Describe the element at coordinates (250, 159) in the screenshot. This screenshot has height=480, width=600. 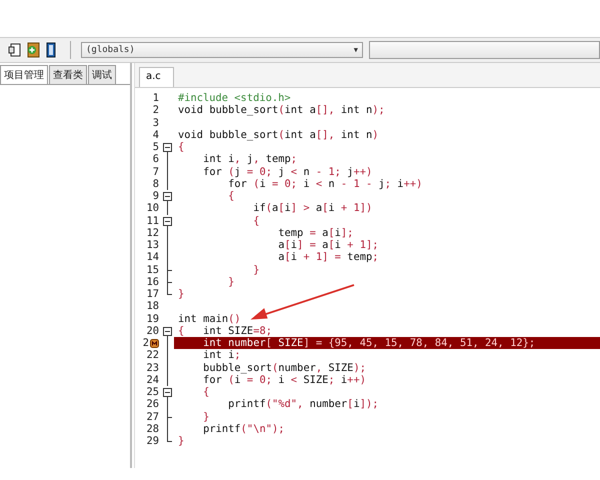
I see `code-line: int i, j, temp;` at that location.